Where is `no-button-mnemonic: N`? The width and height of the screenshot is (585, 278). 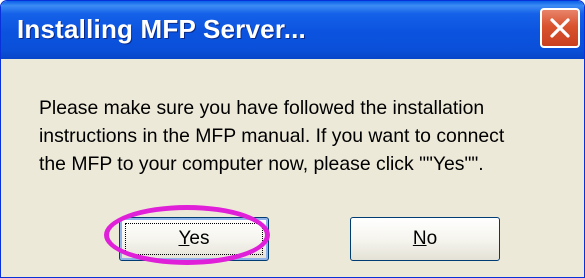
no-button-mnemonic: N is located at coordinates (419, 238).